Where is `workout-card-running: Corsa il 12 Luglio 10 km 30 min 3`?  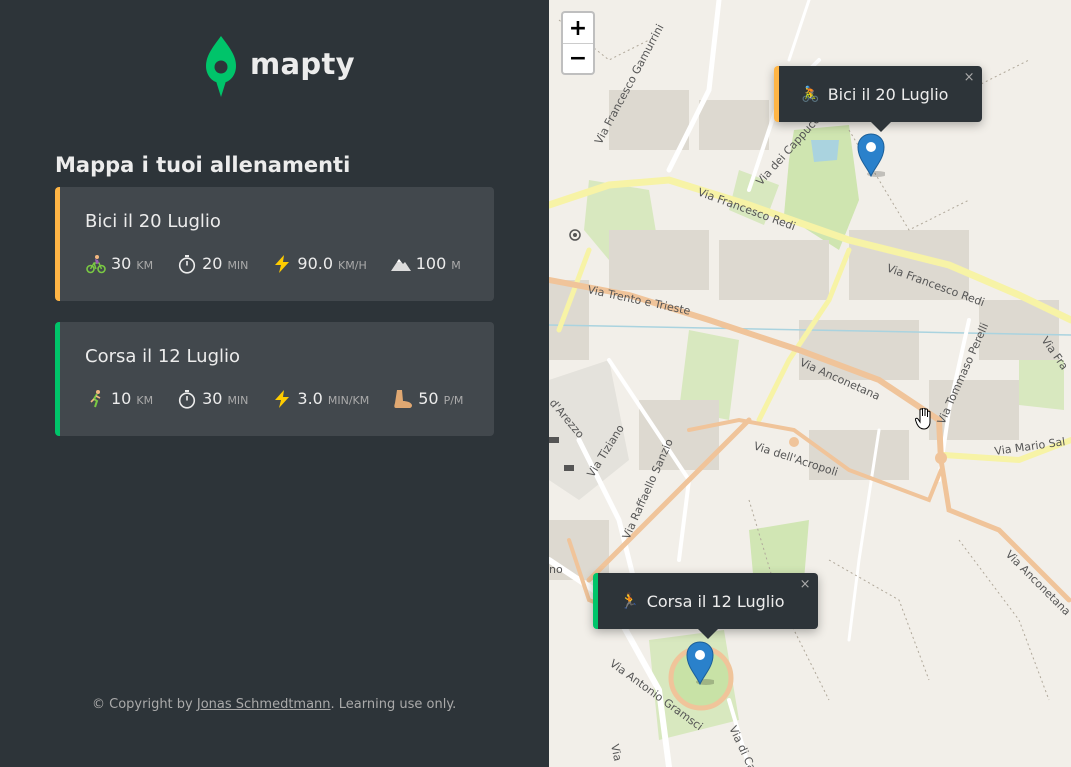 workout-card-running: Corsa il 12 Luglio 10 km 30 min 3 is located at coordinates (274, 379).